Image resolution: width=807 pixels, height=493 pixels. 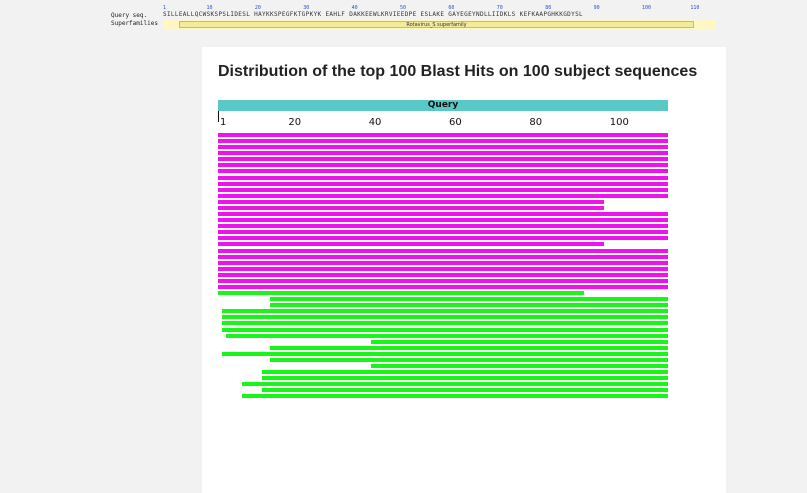 I want to click on superfamily-domain-bar: Rotavirus_S superfamily, so click(x=436, y=24).